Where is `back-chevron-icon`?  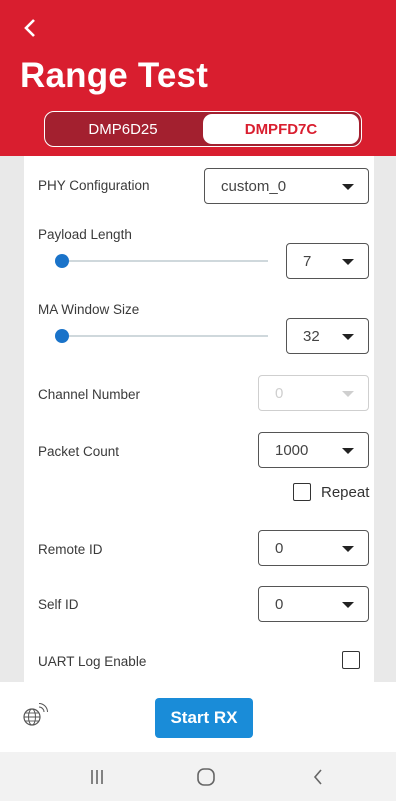 back-chevron-icon is located at coordinates (29, 28).